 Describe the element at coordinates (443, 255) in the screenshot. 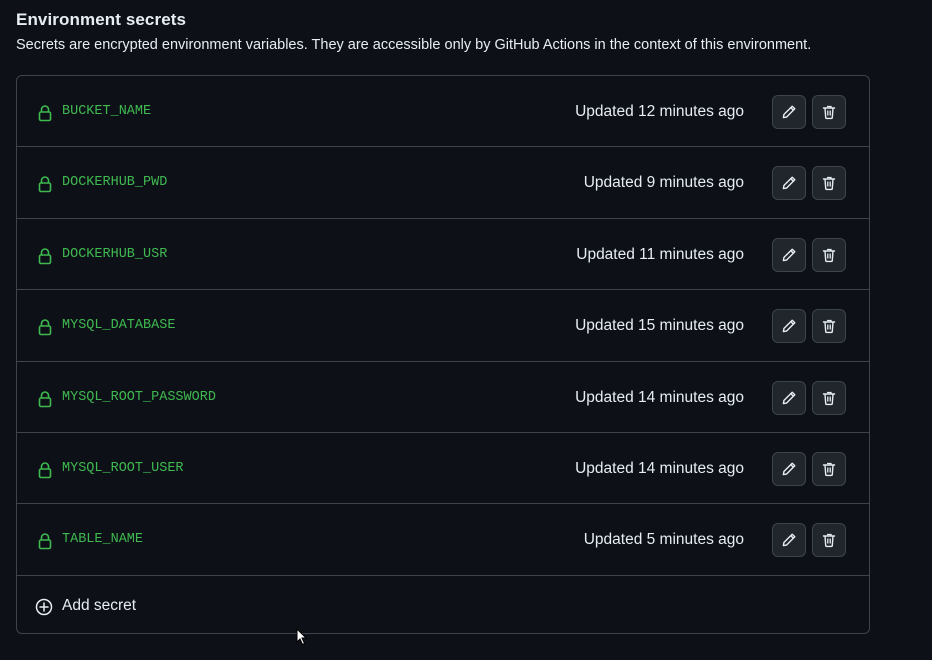

I see `secret-row: DOCKERHUB_USR Updated 11 minutes ago` at that location.